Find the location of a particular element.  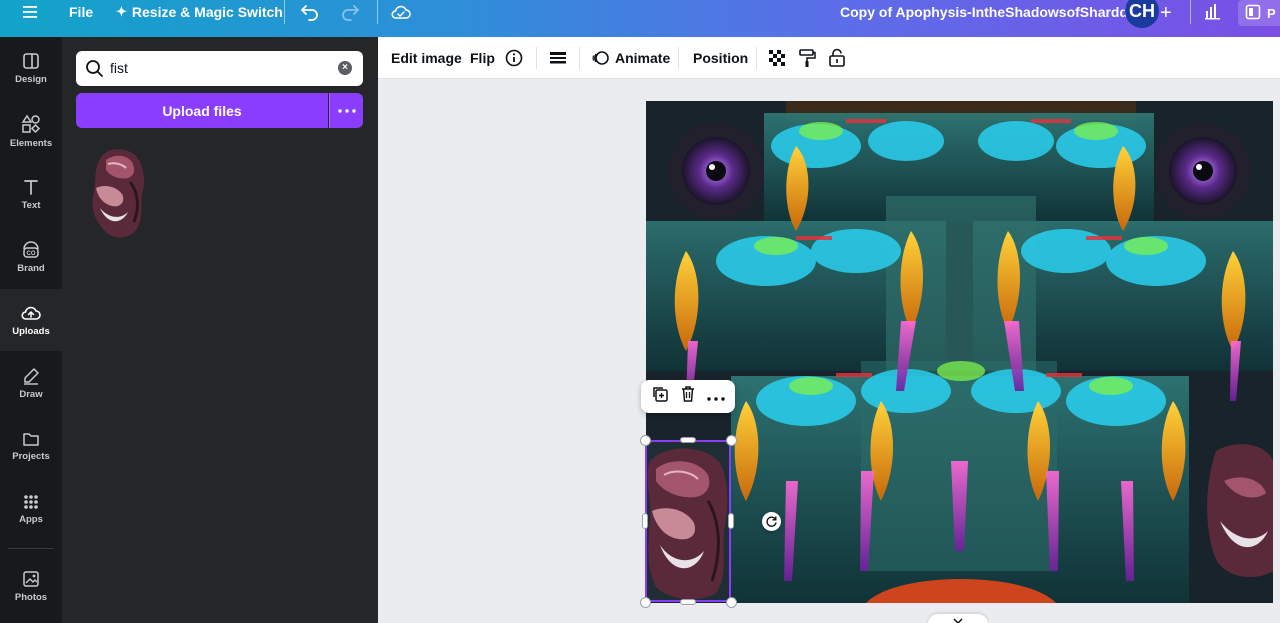

rail-item-brand: CO Brand is located at coordinates (31, 257).